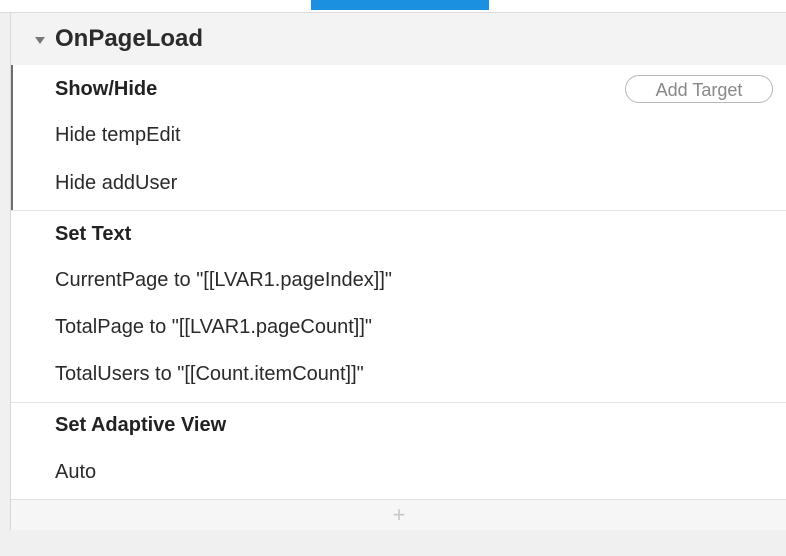 This screenshot has height=556, width=786. What do you see at coordinates (106, 89) in the screenshot?
I see `action-title-show-hide: Show/Hide` at bounding box center [106, 89].